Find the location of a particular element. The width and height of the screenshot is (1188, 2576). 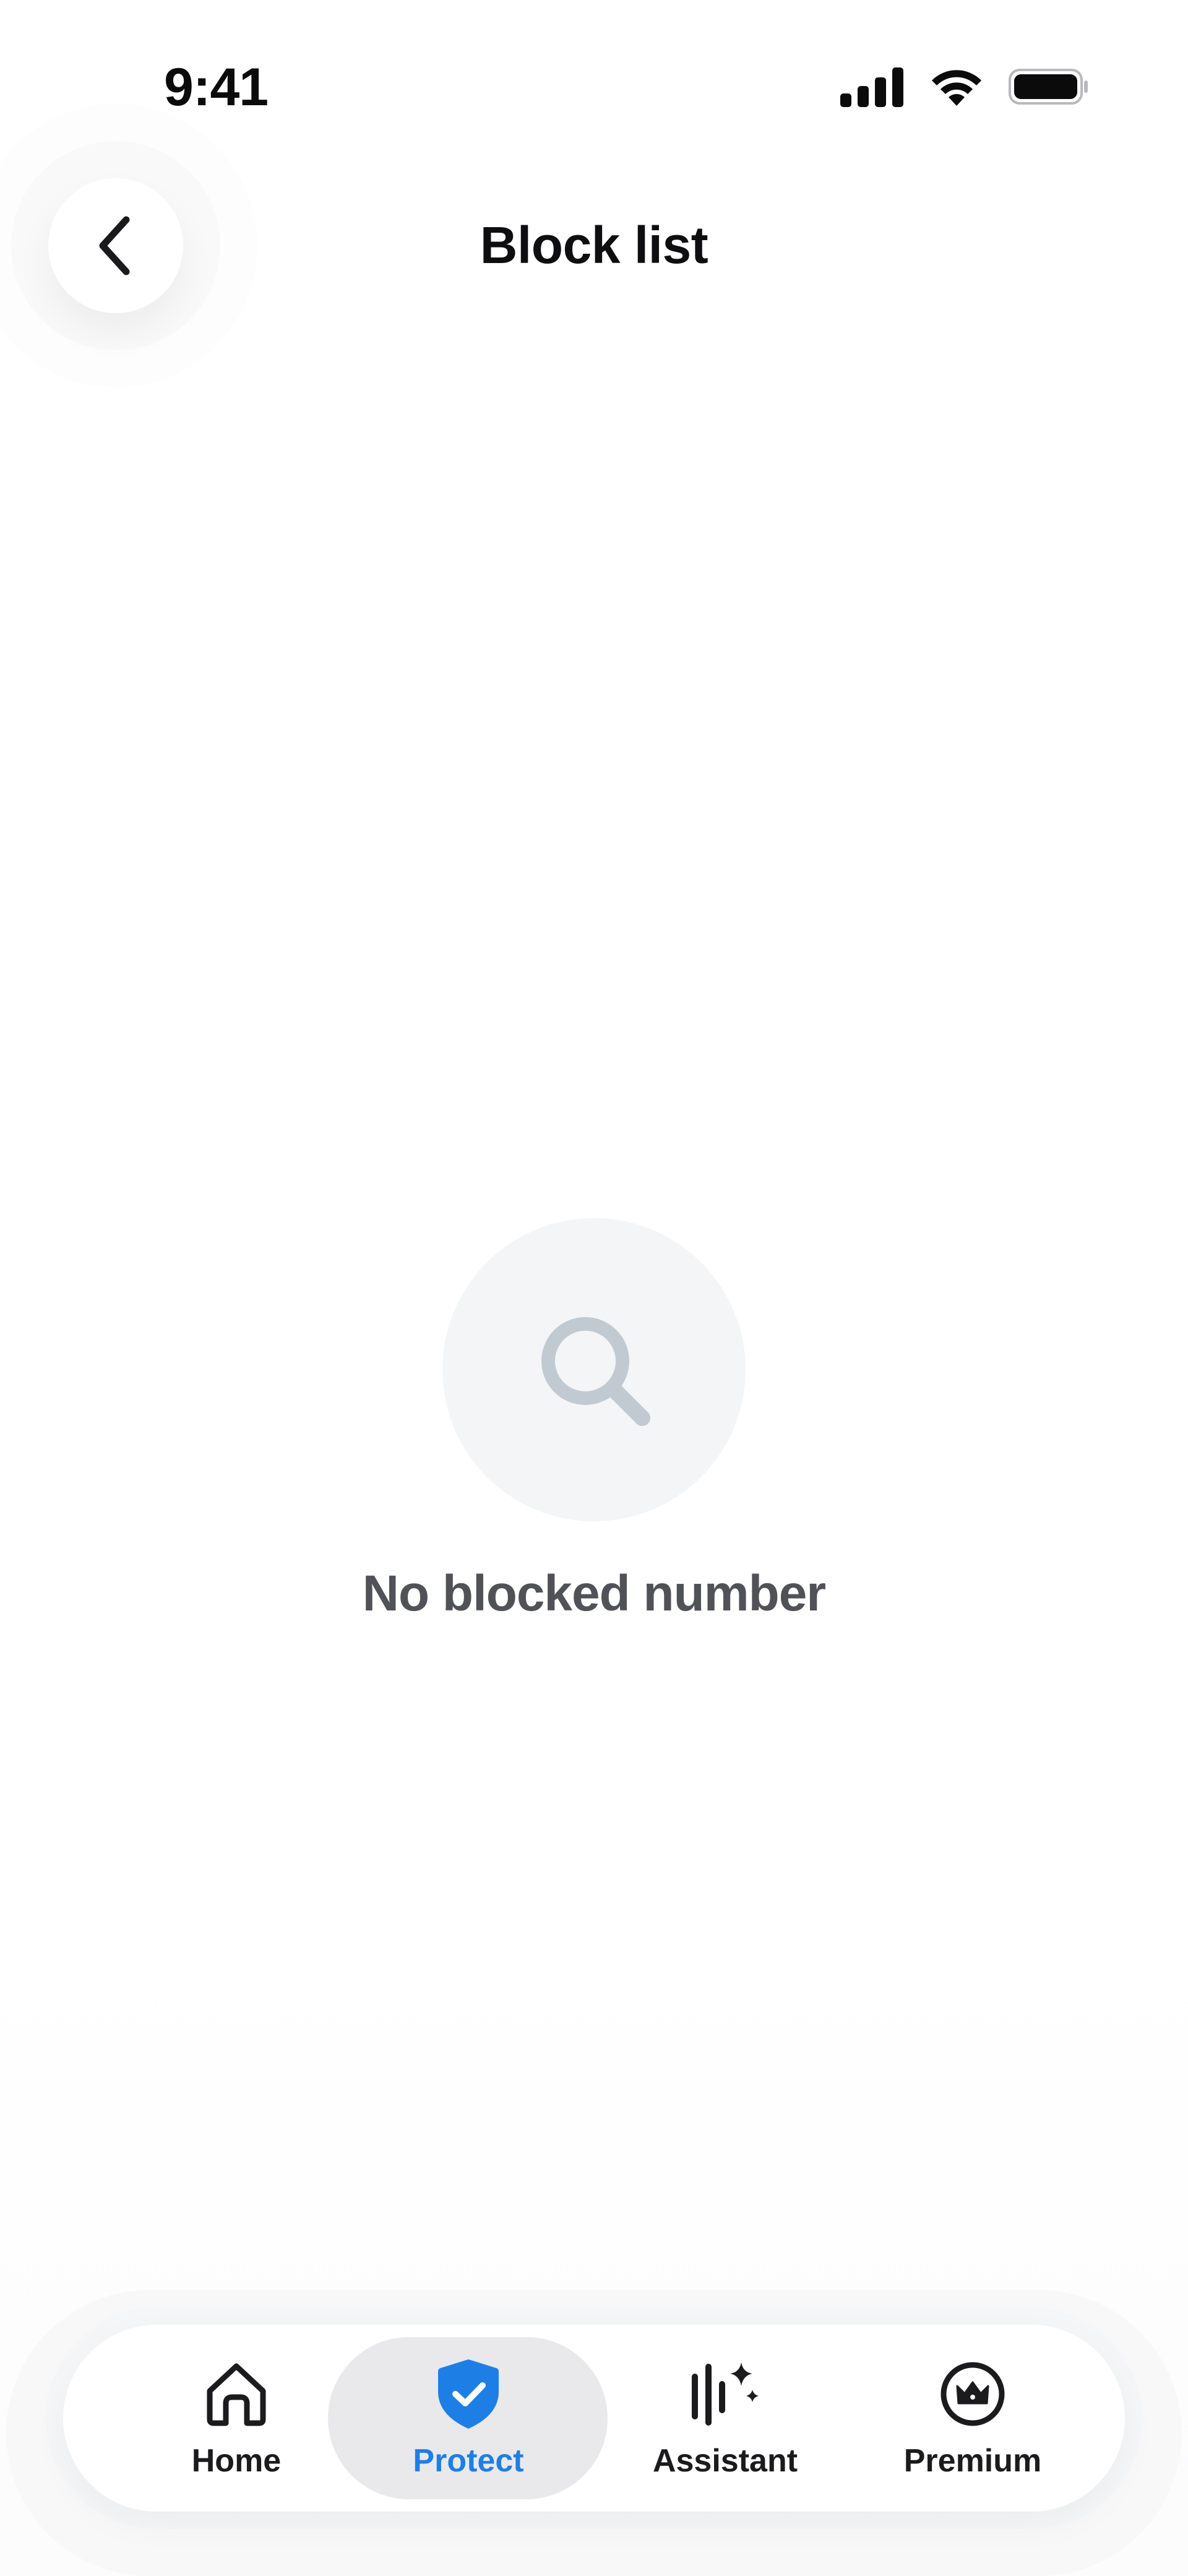

tab-assistant-label: Assistant is located at coordinates (725, 2461).